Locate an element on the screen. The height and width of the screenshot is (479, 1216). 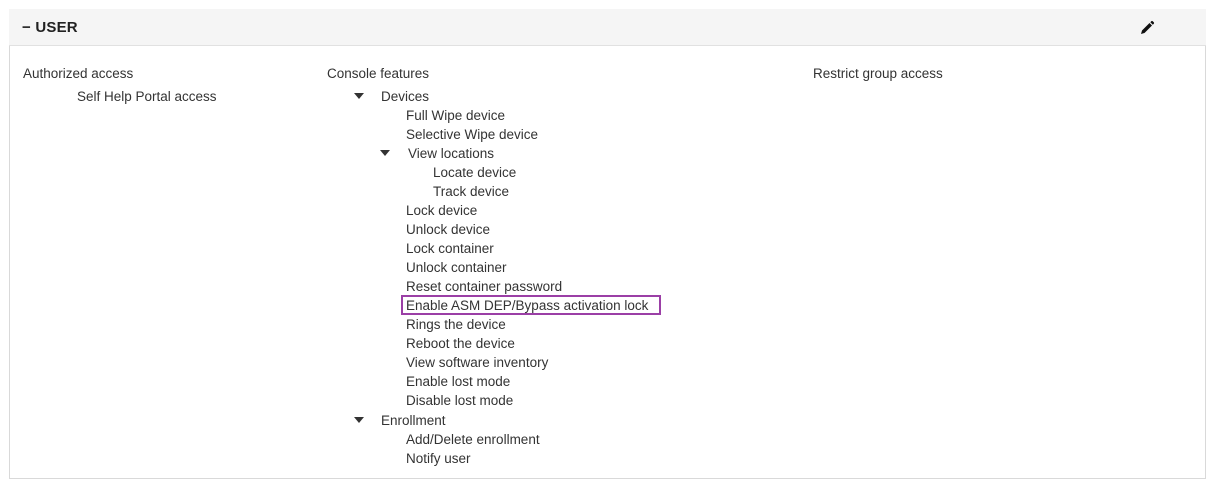
tree-item-reset-container-password: Reset container password is located at coordinates (484, 286).